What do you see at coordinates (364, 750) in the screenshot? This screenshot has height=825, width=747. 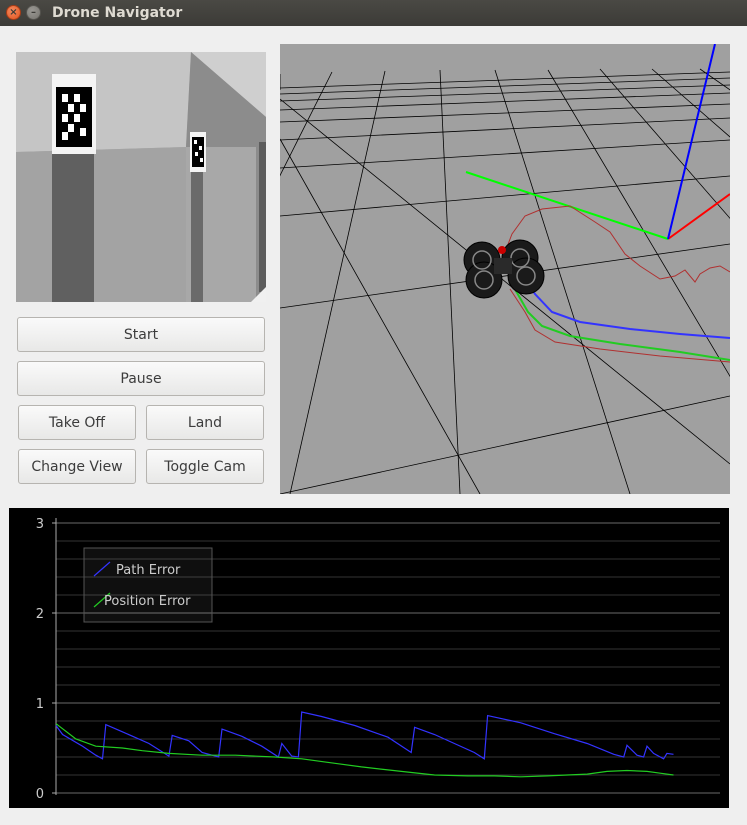 I see `position-error-line` at bounding box center [364, 750].